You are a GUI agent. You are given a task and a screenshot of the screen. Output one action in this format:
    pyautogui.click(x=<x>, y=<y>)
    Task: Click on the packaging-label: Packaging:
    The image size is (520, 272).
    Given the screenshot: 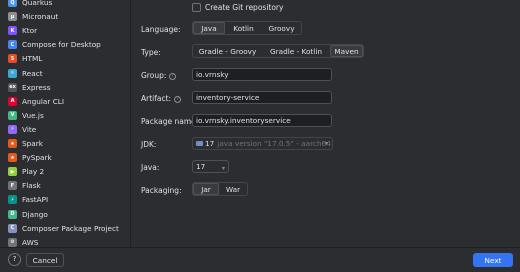 What is the action you would take?
    pyautogui.click(x=161, y=190)
    